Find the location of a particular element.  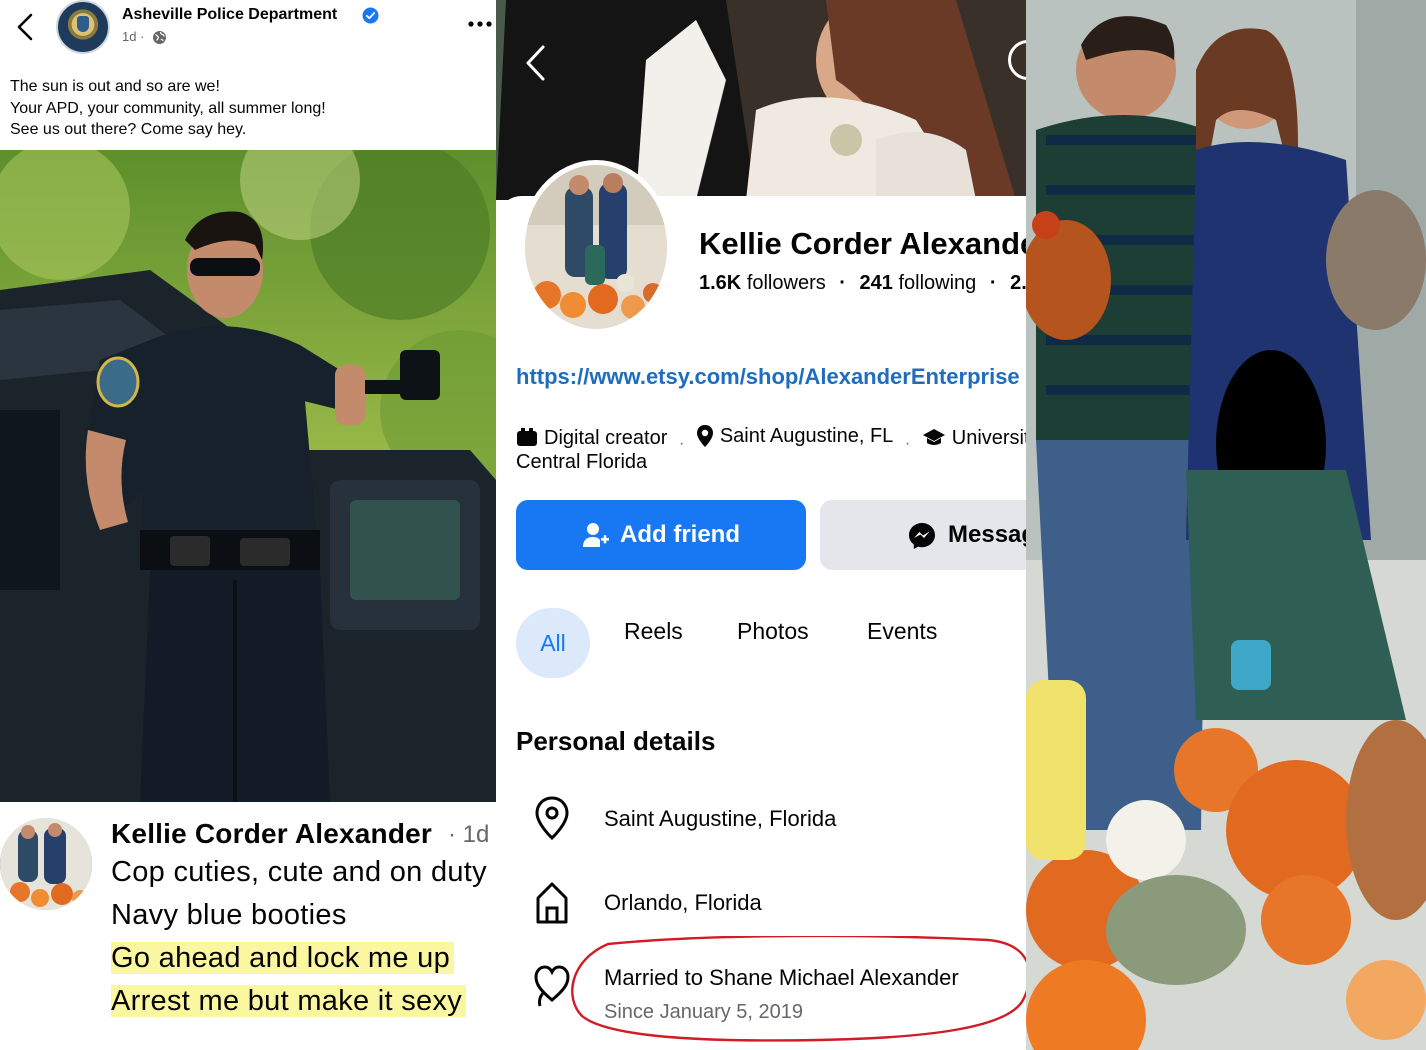

home-outline-icon is located at coordinates (552, 903).